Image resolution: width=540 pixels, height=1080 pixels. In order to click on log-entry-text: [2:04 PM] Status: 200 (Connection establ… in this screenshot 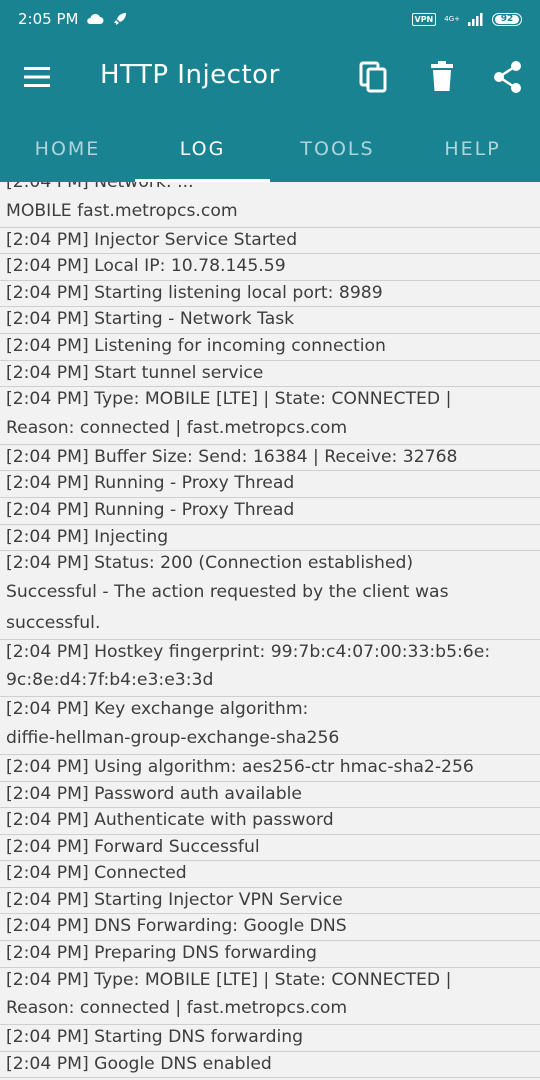, I will do `click(210, 563)`.